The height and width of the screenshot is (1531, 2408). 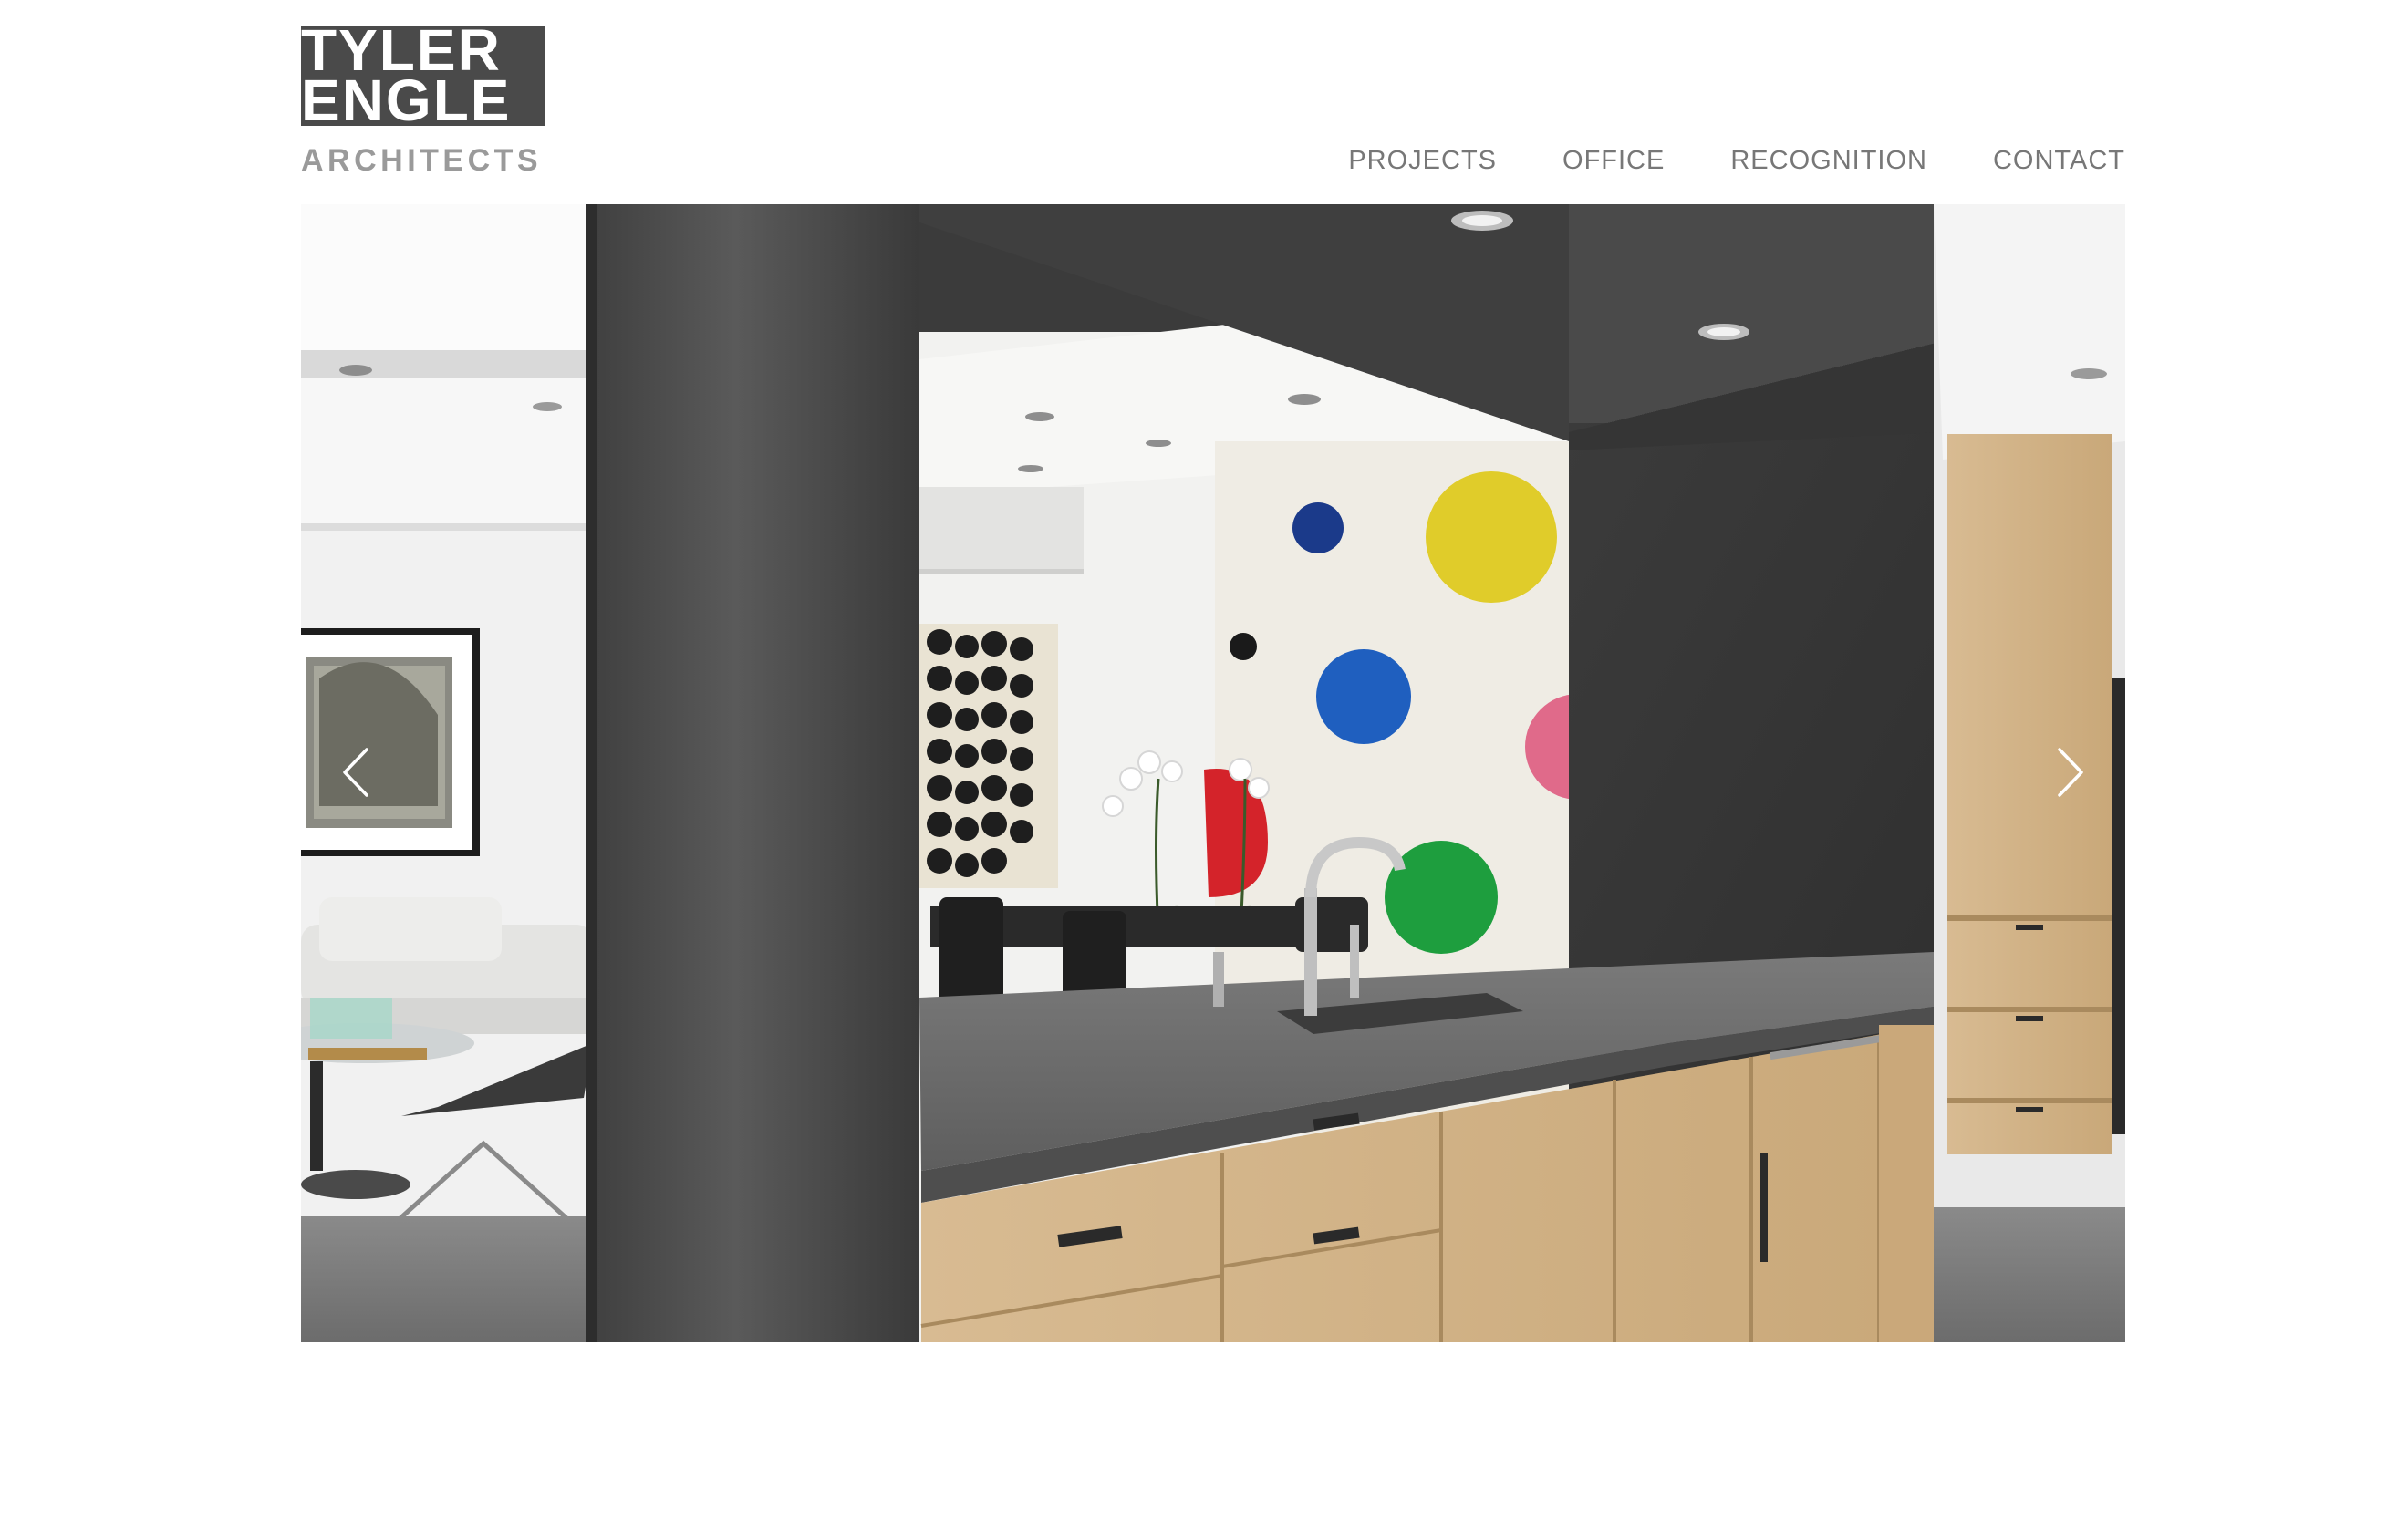 I want to click on logo: TYLER ENGLE ARCHITECTS, so click(x=423, y=104).